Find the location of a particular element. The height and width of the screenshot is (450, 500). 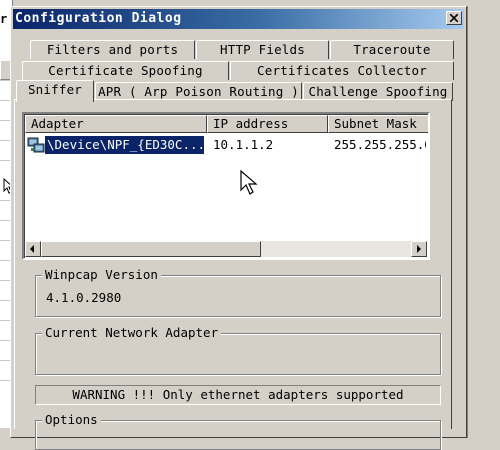

column-header-ip-address: IP address is located at coordinates (267, 124).